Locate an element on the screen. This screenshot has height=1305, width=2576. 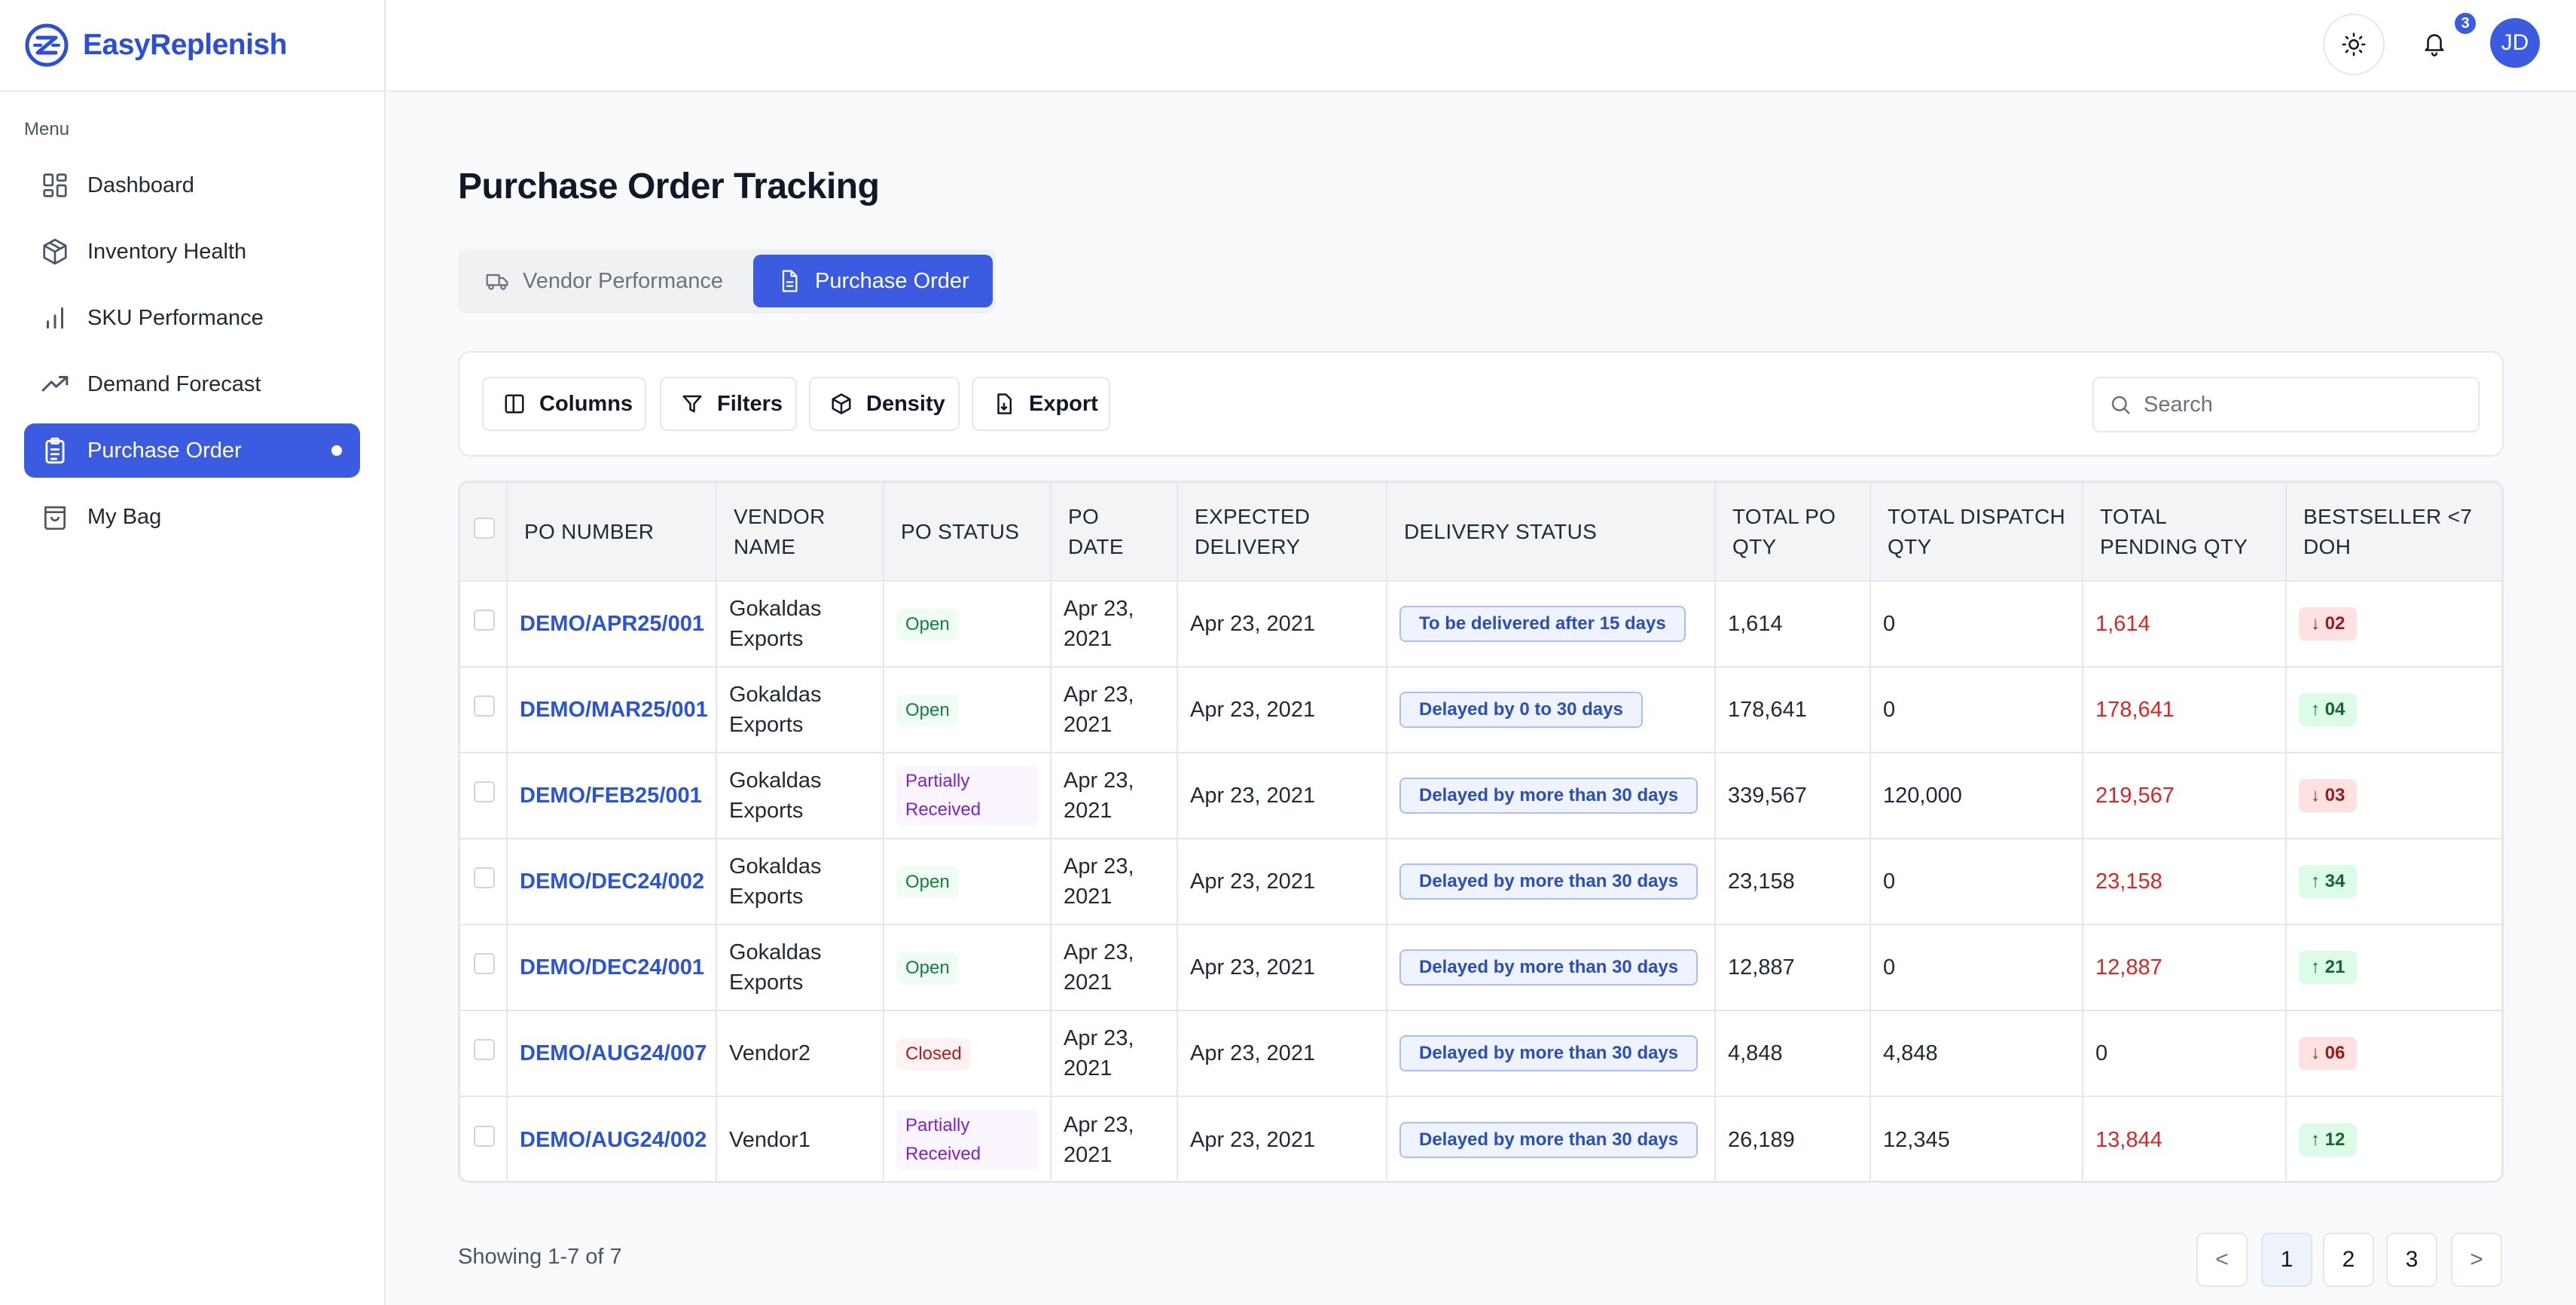
sidebar-item-demand-forecast: Demand Forecast is located at coordinates (192, 384).